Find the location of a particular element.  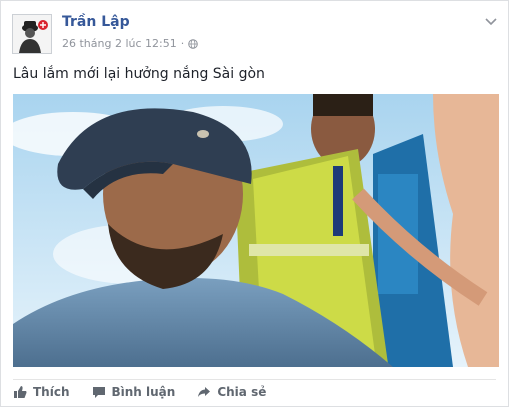

post-text: Lâu lắm mới lại hưởng nắng Sài gòn is located at coordinates (139, 74).